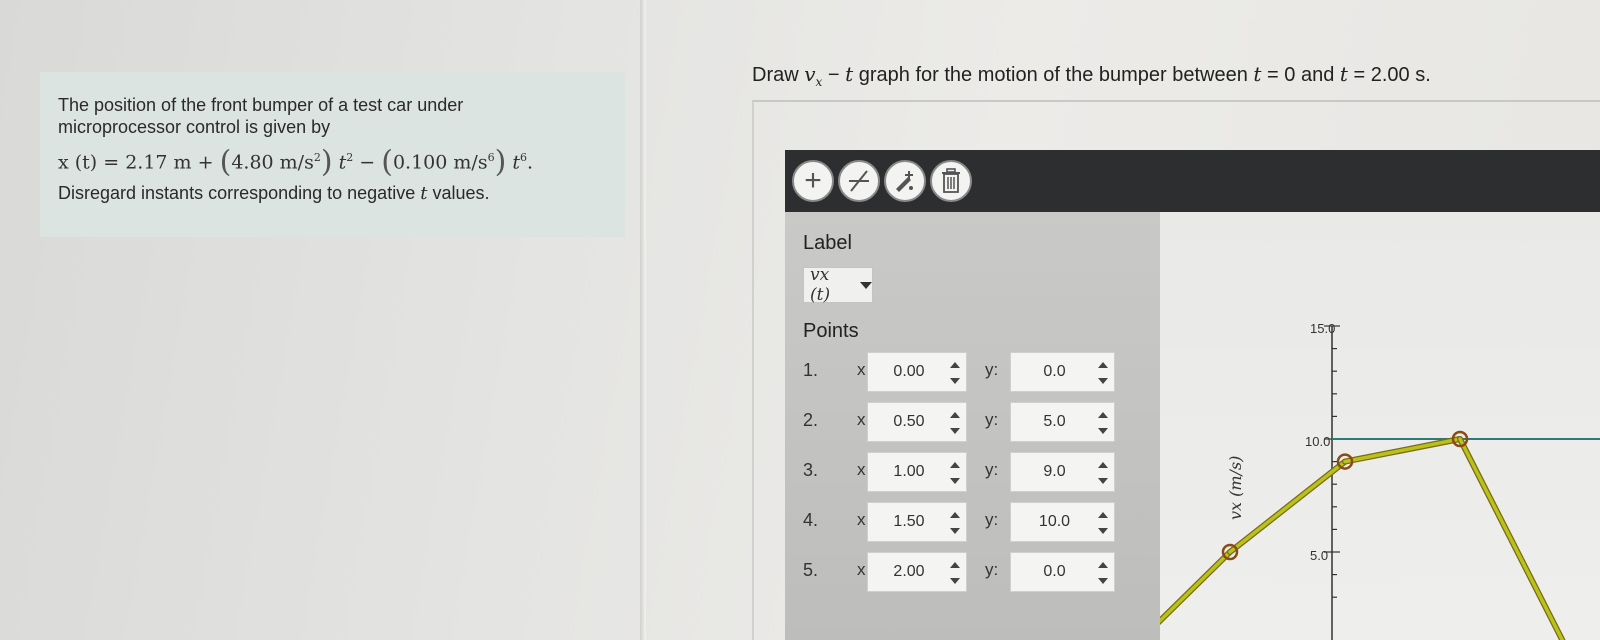  I want to click on eq-coef-2: 0.100 m/s, so click(440, 162).